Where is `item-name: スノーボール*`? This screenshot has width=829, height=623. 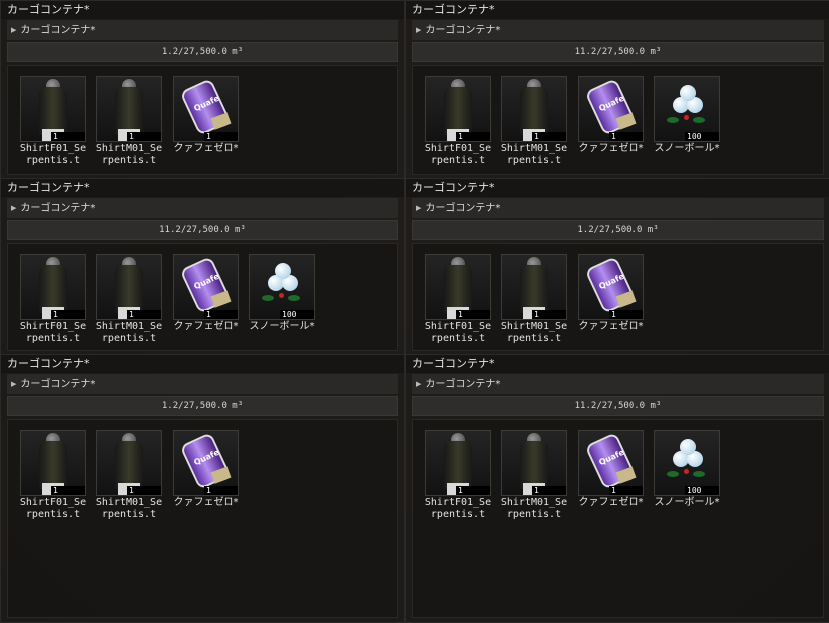 item-name: スノーボール* is located at coordinates (282, 326).